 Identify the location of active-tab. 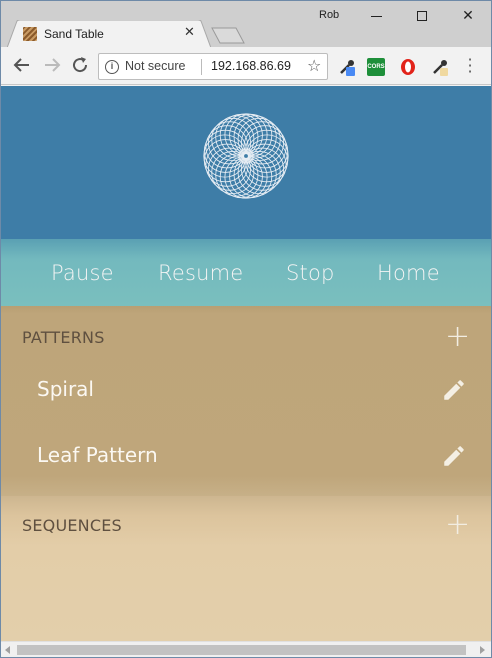
(109, 34).